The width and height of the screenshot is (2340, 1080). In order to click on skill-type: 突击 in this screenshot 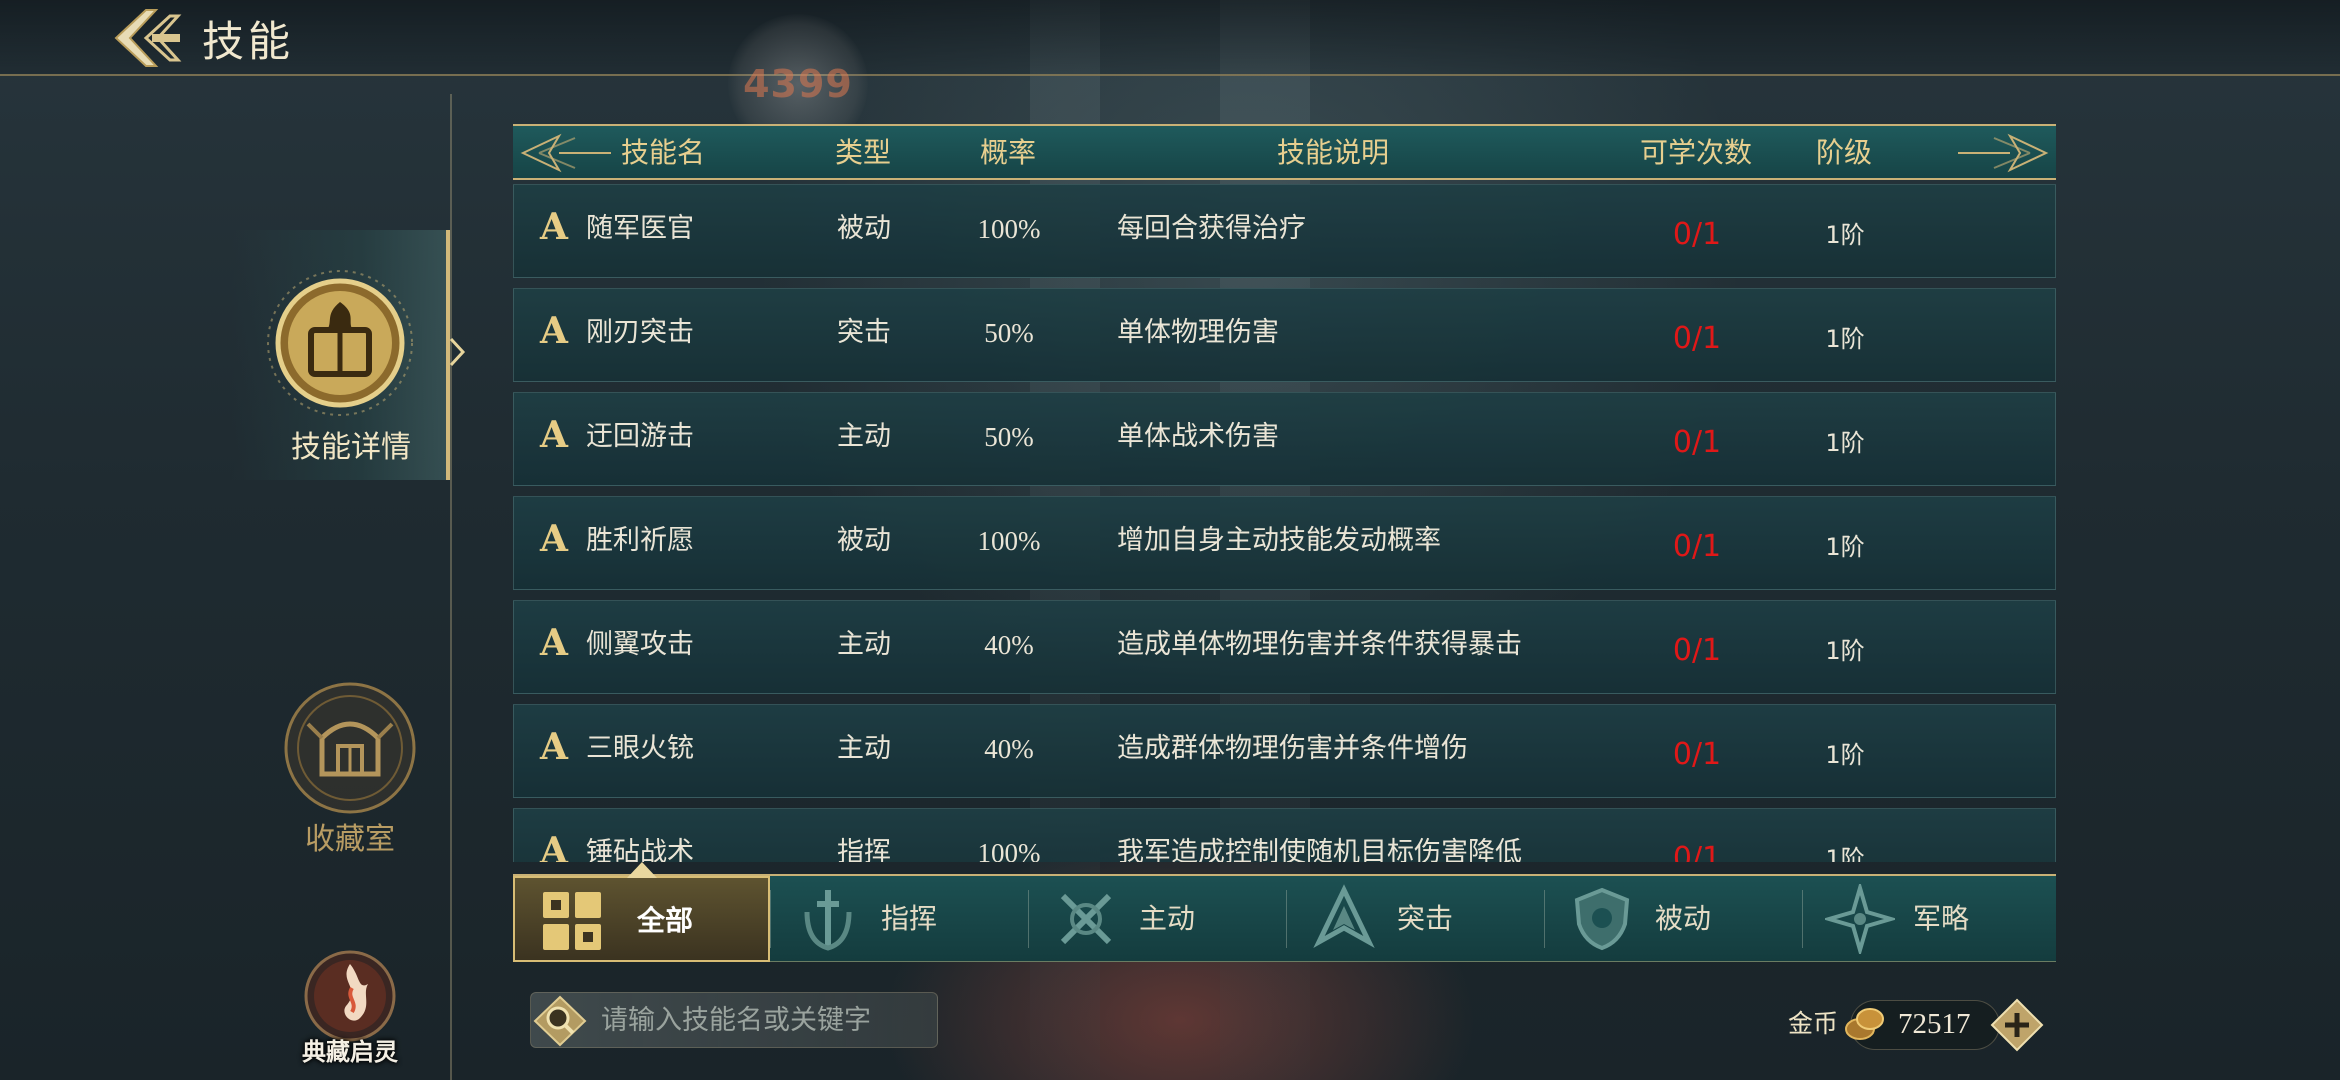, I will do `click(864, 332)`.